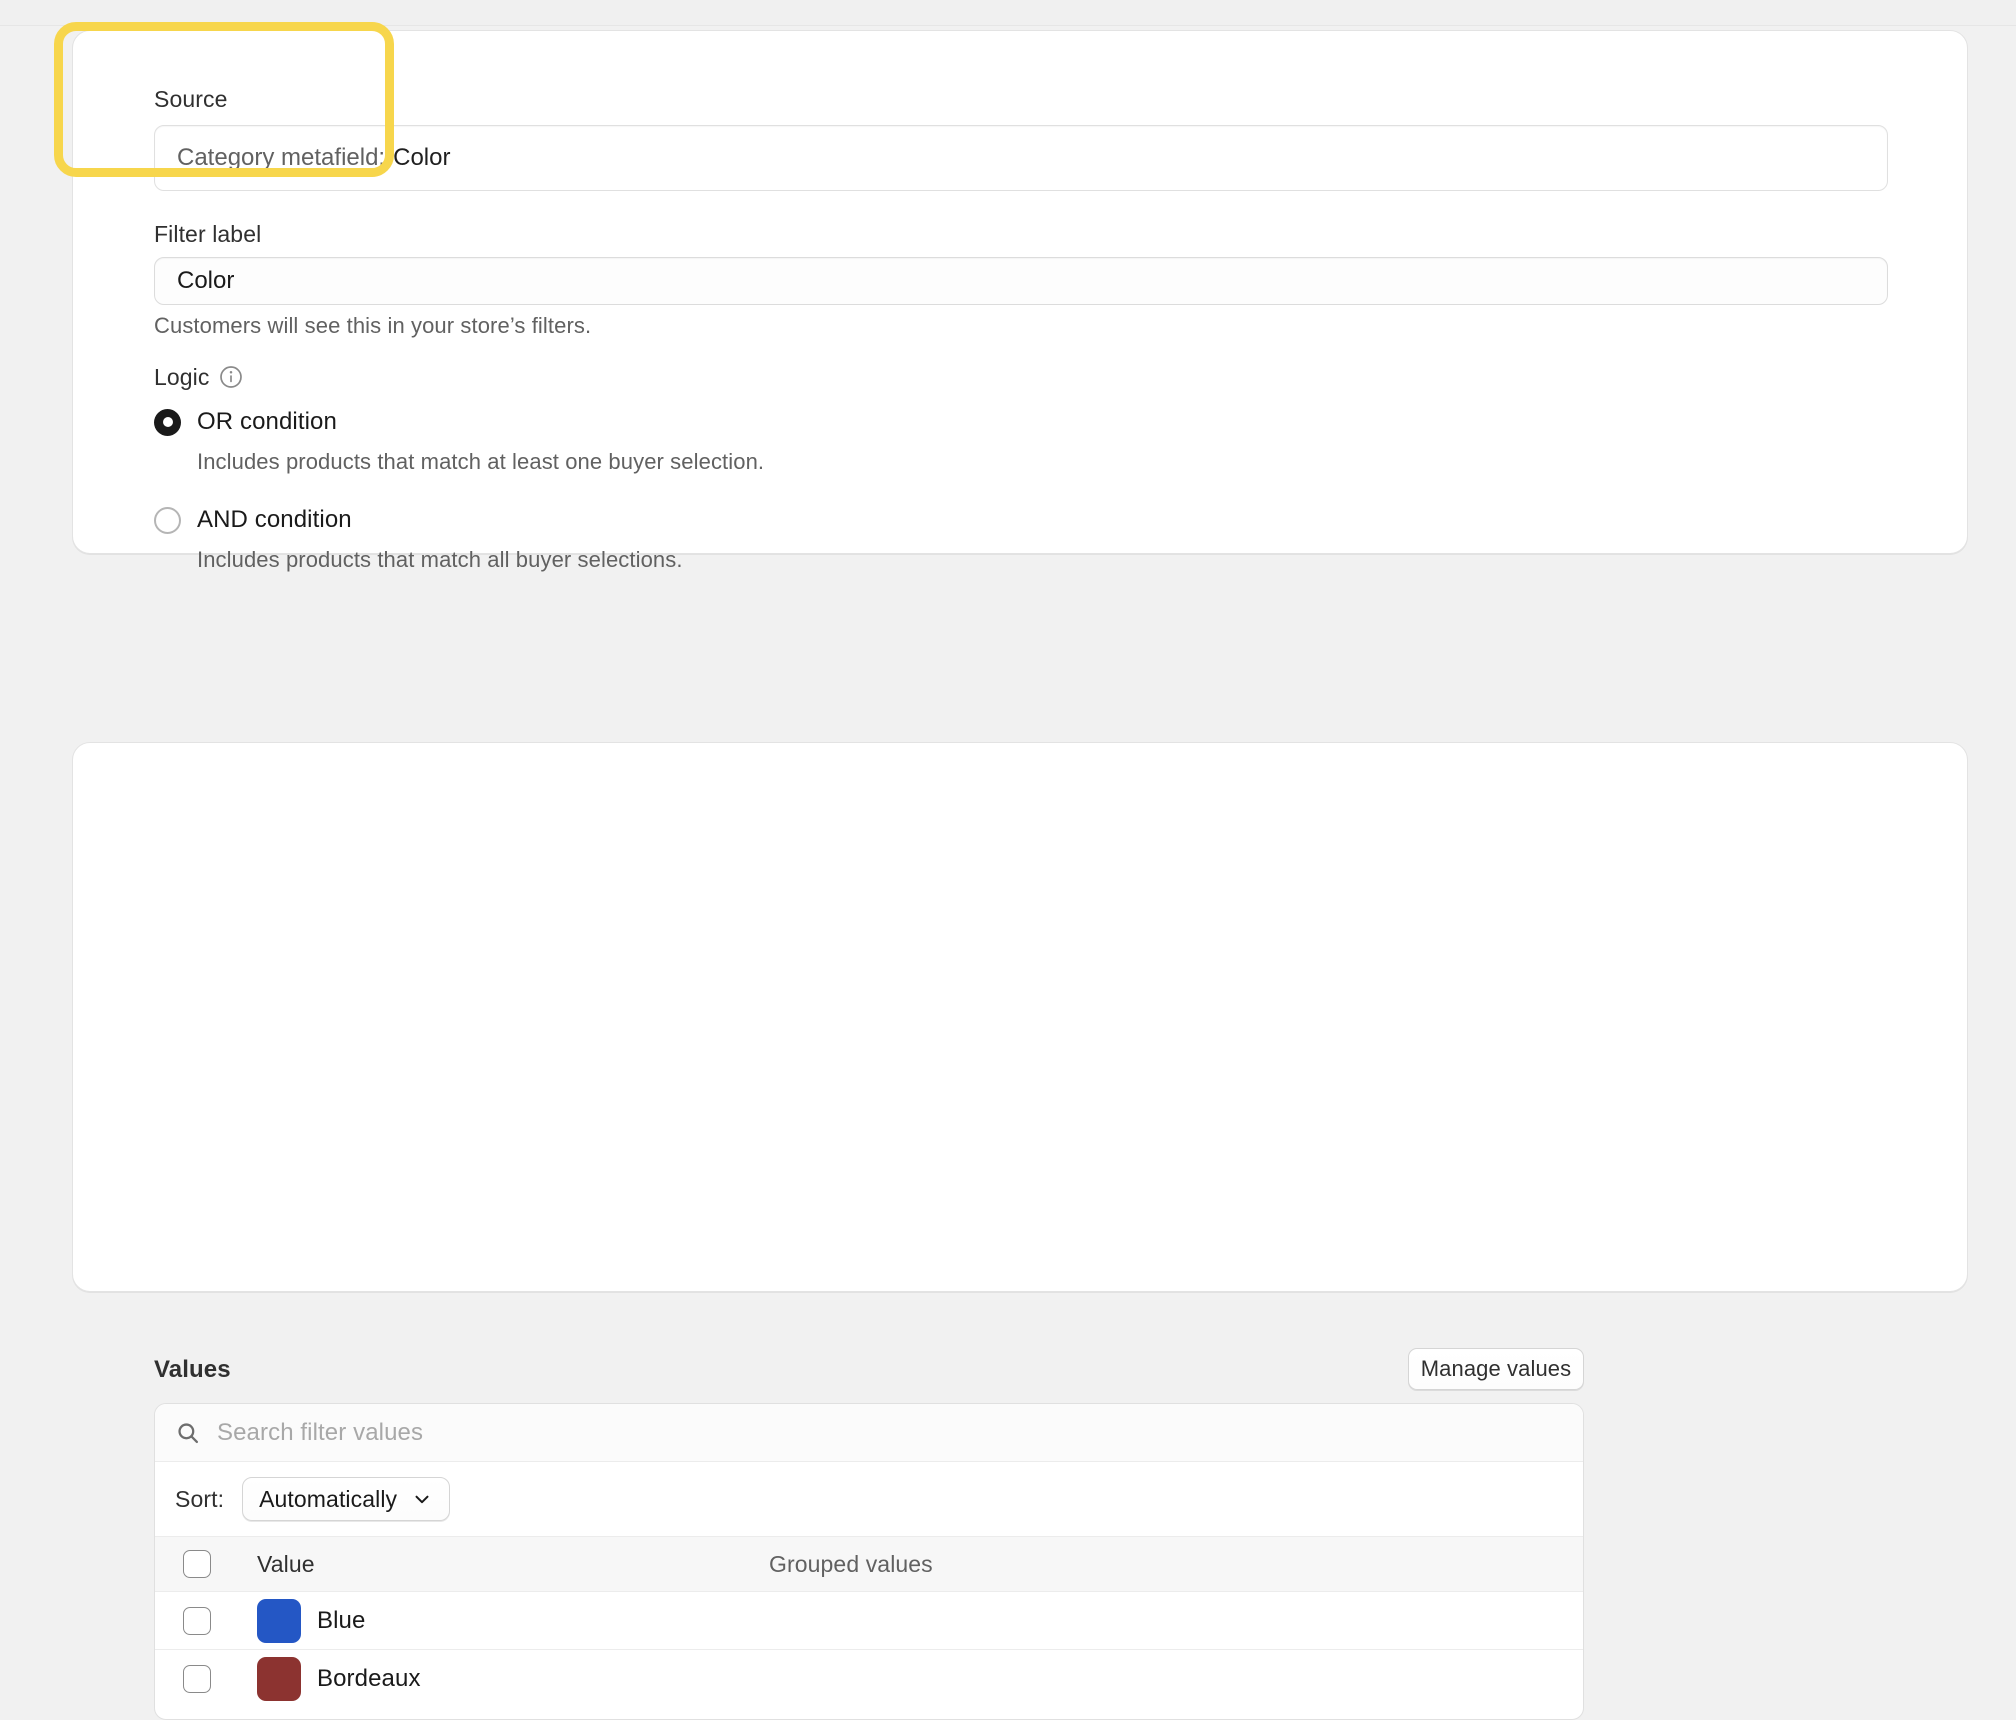 The width and height of the screenshot is (2016, 1720). Describe the element at coordinates (341, 1620) in the screenshot. I see `row-value-label: Blue` at that location.